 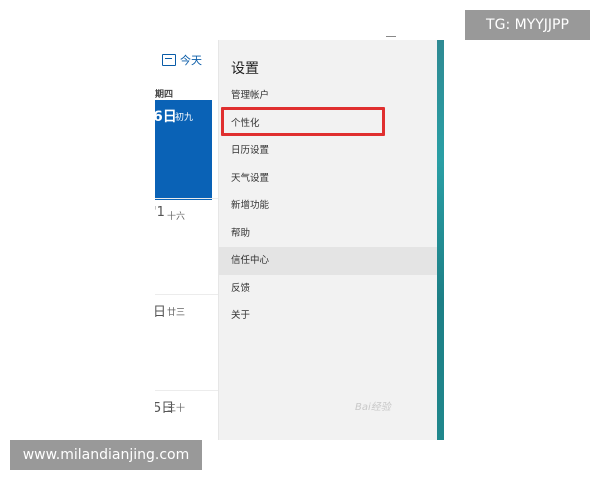 What do you see at coordinates (183, 150) in the screenshot?
I see `calendar-day-selected: 6日 初九` at bounding box center [183, 150].